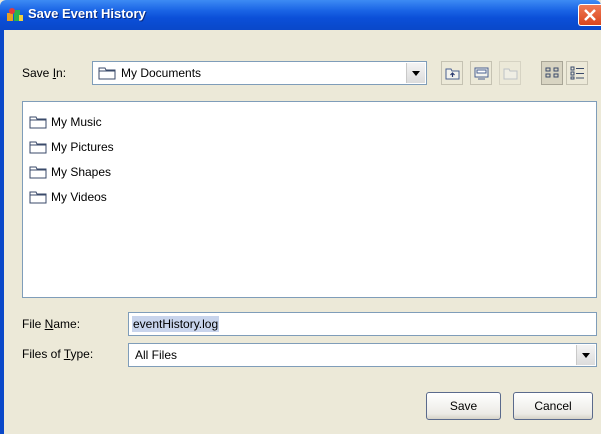  I want to click on desktop-icon, so click(481, 73).